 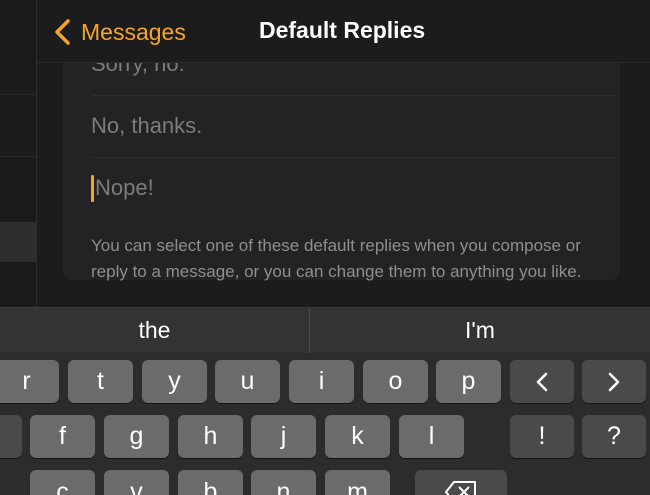 I want to click on key-k: k, so click(x=357, y=436).